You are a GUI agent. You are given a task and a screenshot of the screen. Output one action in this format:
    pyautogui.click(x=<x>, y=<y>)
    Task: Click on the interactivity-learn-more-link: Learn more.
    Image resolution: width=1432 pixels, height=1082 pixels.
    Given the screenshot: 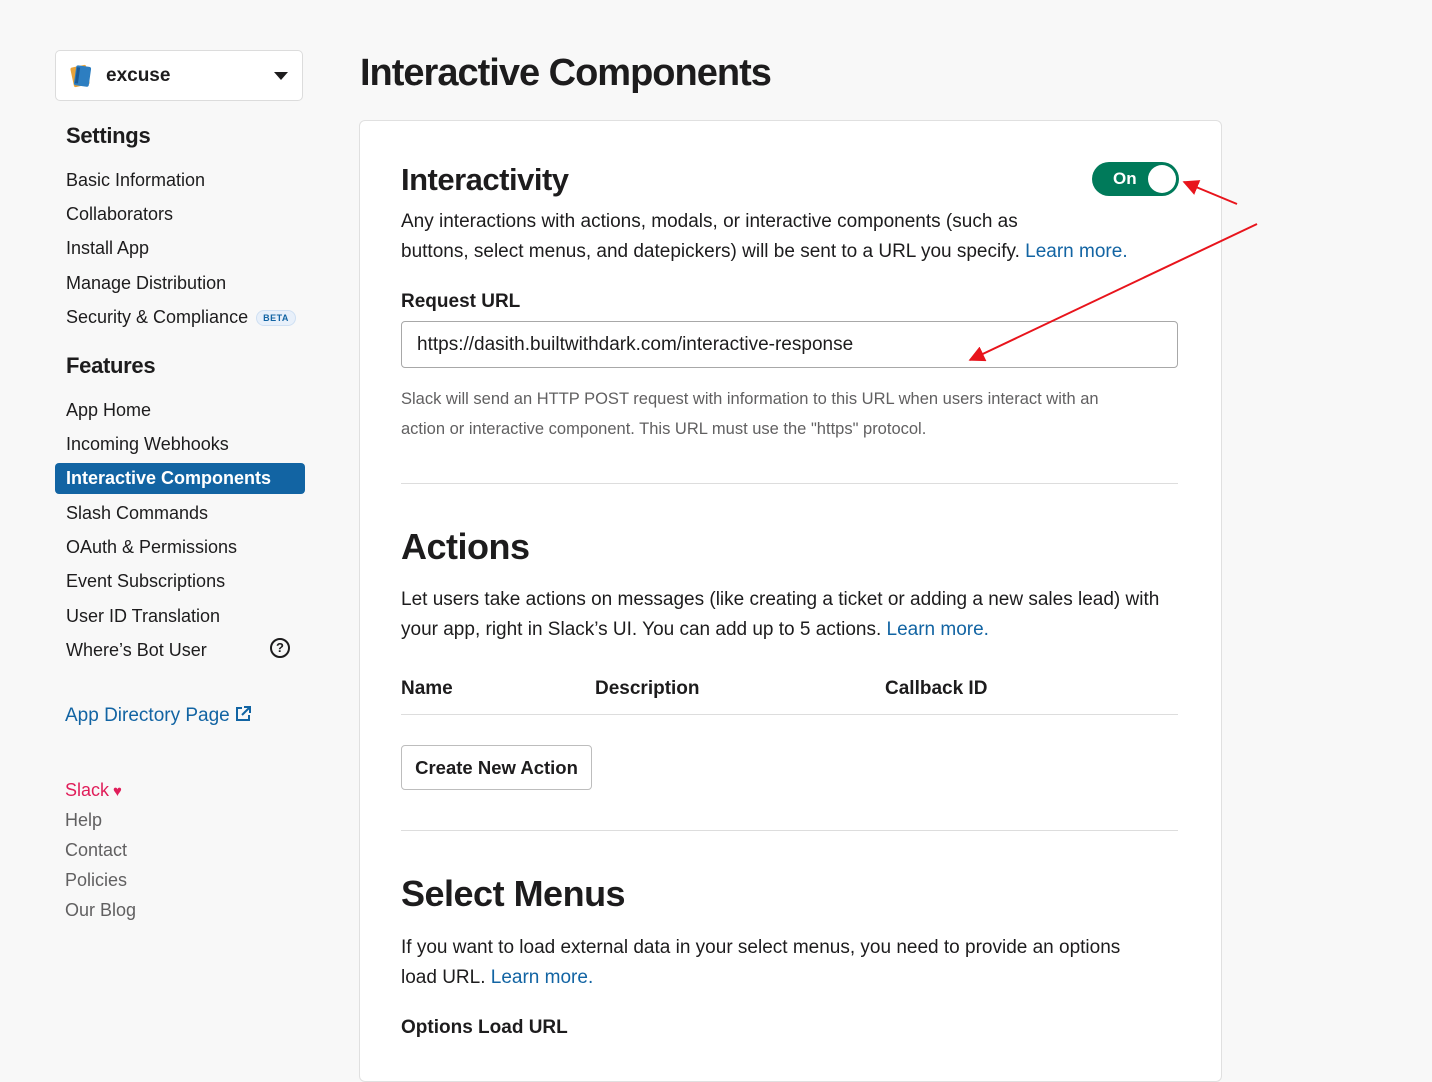 What is the action you would take?
    pyautogui.click(x=1076, y=251)
    